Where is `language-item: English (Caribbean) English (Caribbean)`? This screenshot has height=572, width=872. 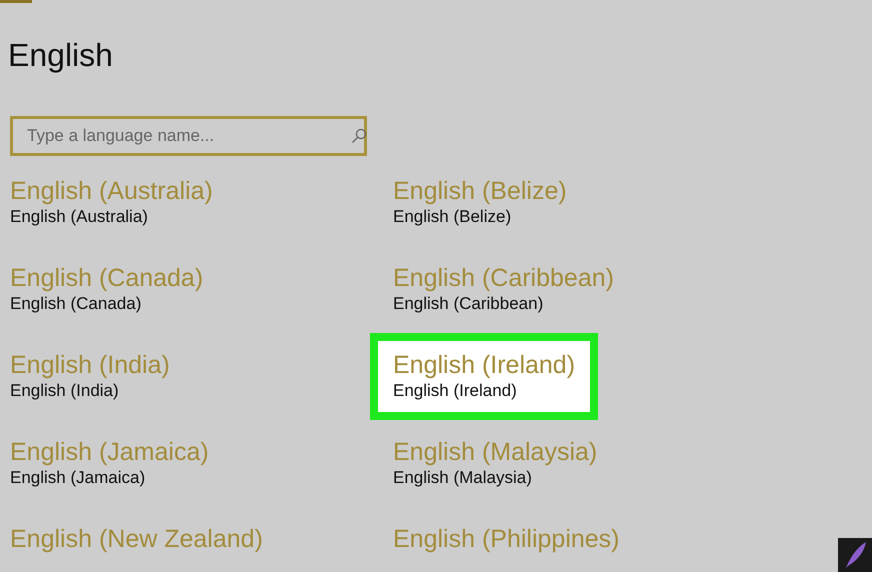
language-item: English (Caribbean) English (Caribbean) is located at coordinates (503, 289).